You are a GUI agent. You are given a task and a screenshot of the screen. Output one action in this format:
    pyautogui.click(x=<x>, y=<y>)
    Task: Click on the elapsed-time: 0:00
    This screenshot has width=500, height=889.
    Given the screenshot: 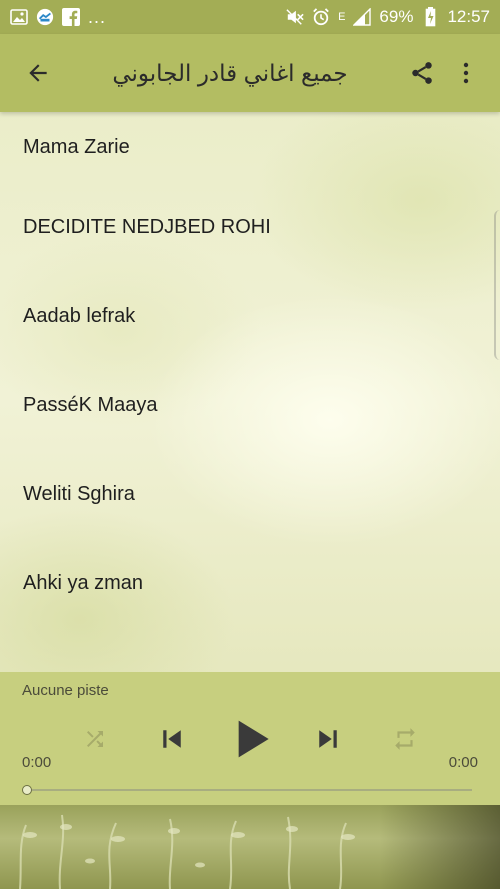 What is the action you would take?
    pyautogui.click(x=37, y=762)
    